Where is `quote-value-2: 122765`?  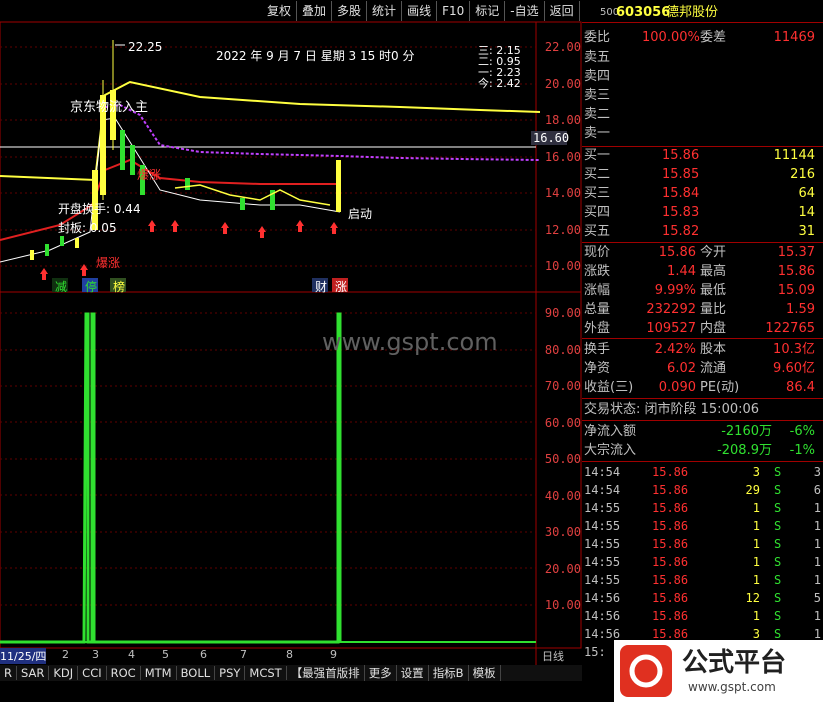 quote-value-2: 122765 is located at coordinates (790, 328).